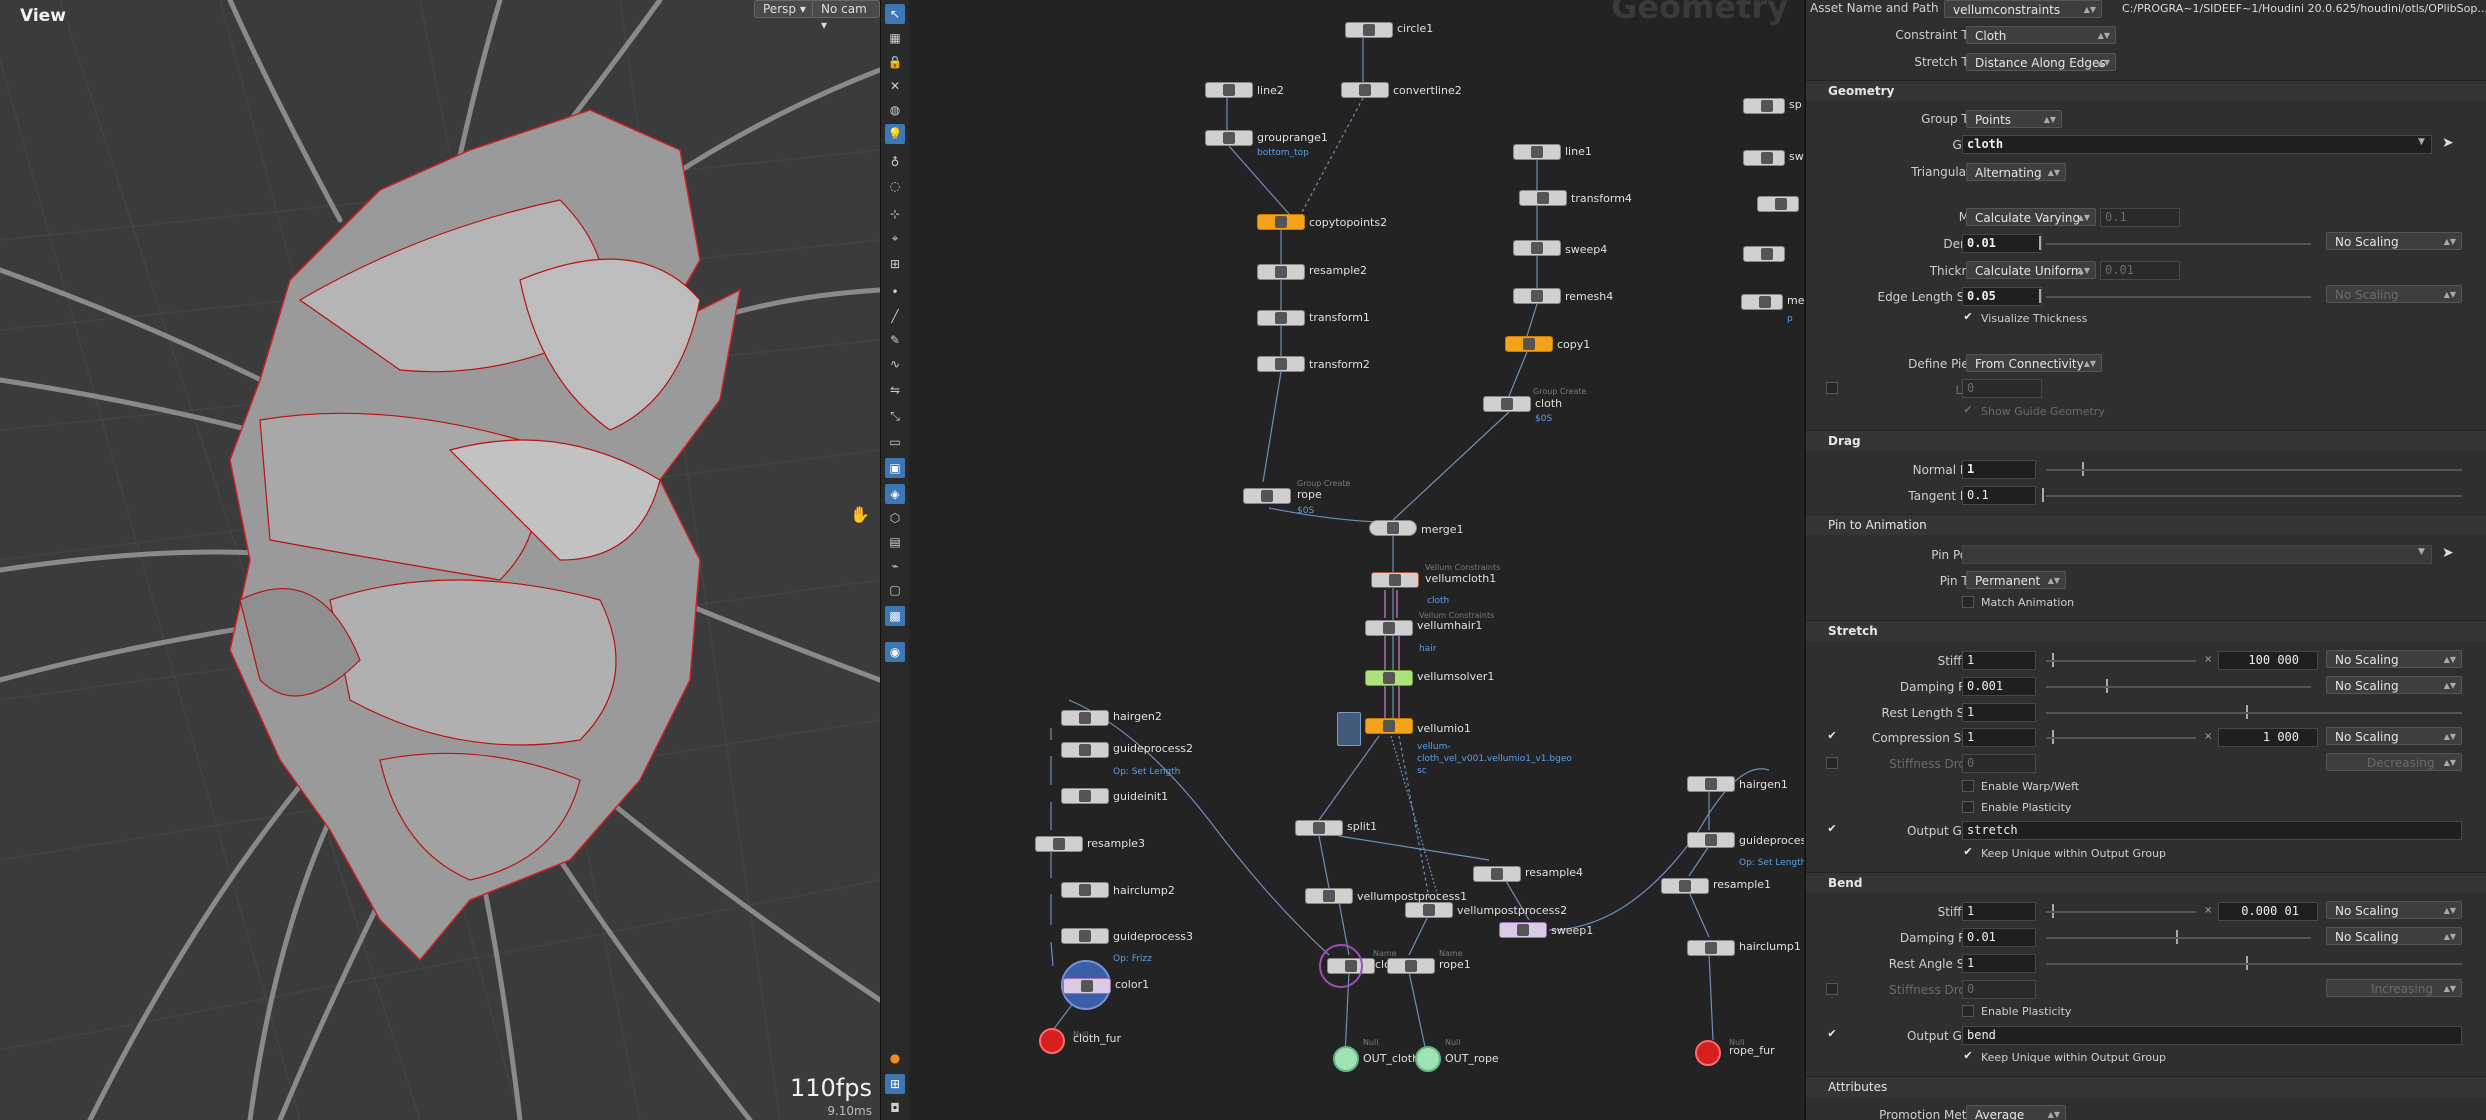 The width and height of the screenshot is (2486, 1120). I want to click on node-out-rope, so click(1428, 1059).